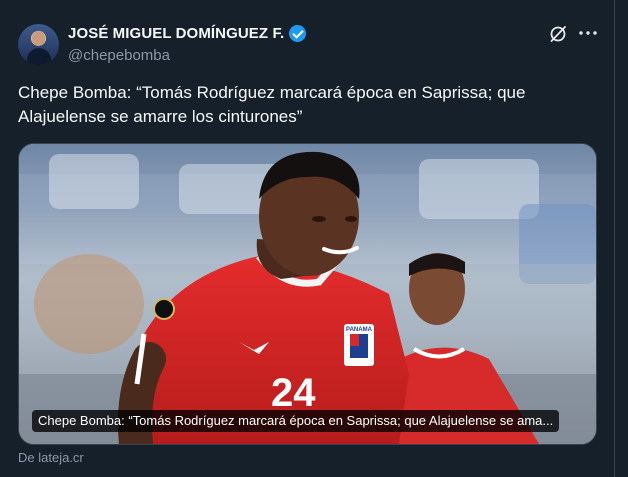 The height and width of the screenshot is (477, 628). Describe the element at coordinates (39, 56) in the screenshot. I see `avatar-body-shape` at that location.